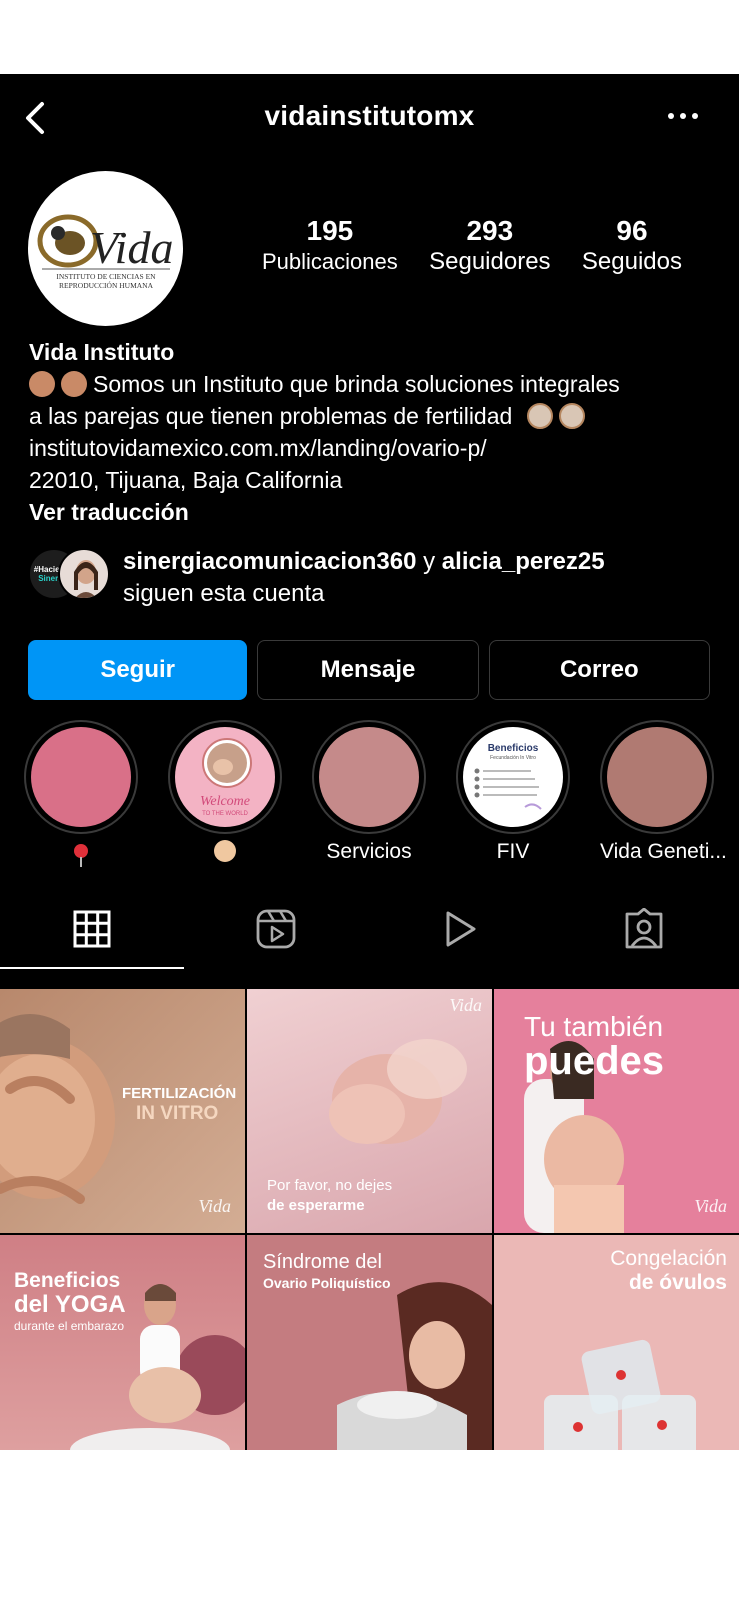 The height and width of the screenshot is (1600, 739). I want to click on more-icon, so click(683, 116).